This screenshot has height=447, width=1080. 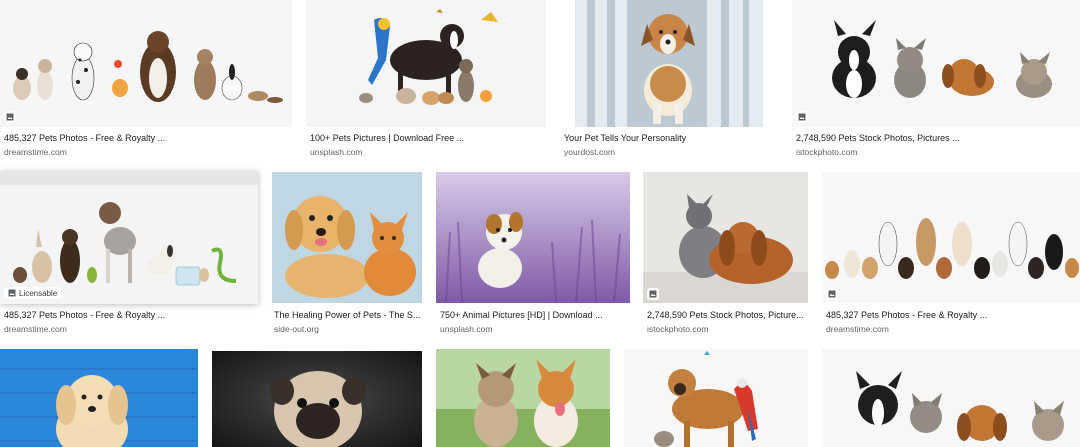 What do you see at coordinates (669, 138) in the screenshot?
I see `result-title: Your Pet Tells Your Personality` at bounding box center [669, 138].